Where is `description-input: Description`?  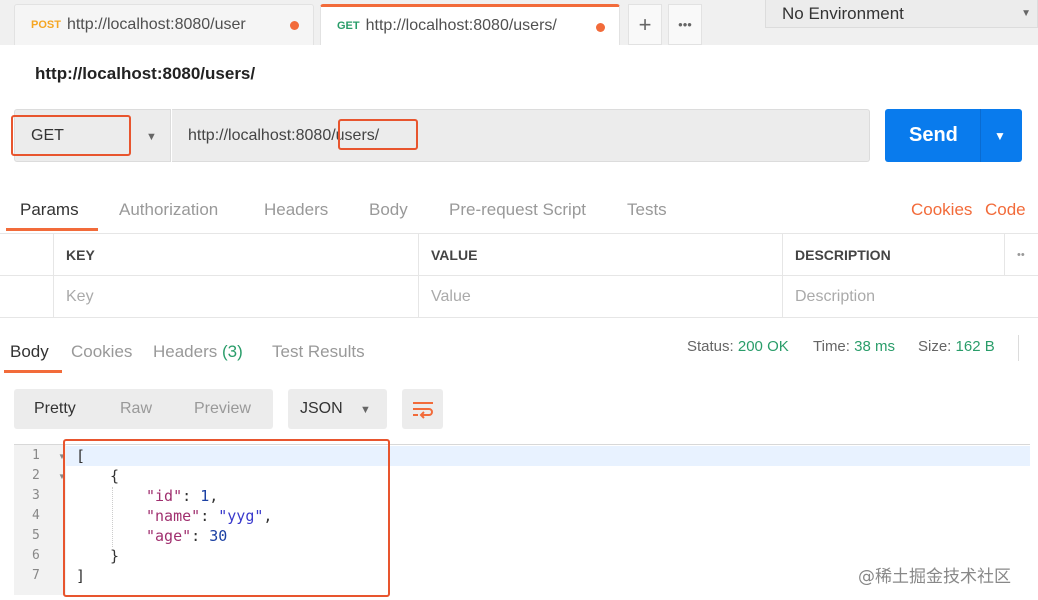 description-input: Description is located at coordinates (910, 297).